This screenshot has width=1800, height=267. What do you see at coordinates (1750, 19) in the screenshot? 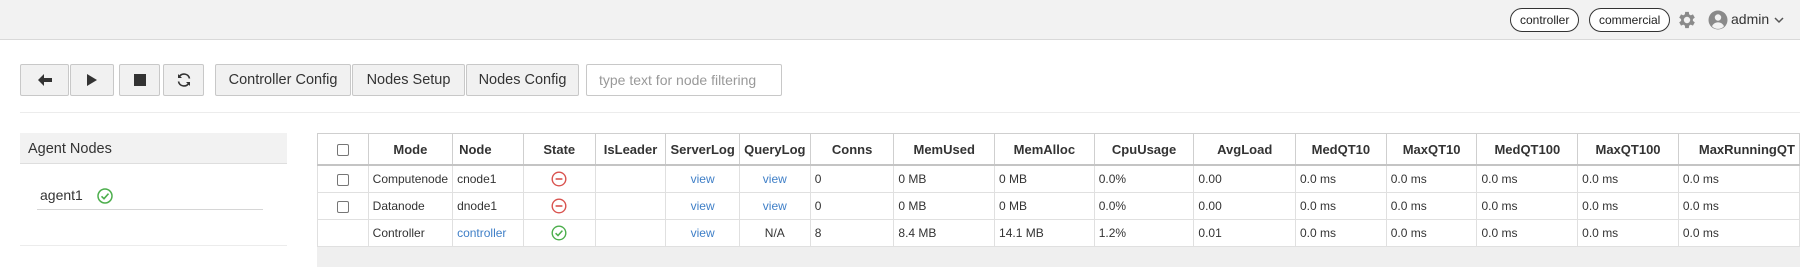
I see `username: admin` at bounding box center [1750, 19].